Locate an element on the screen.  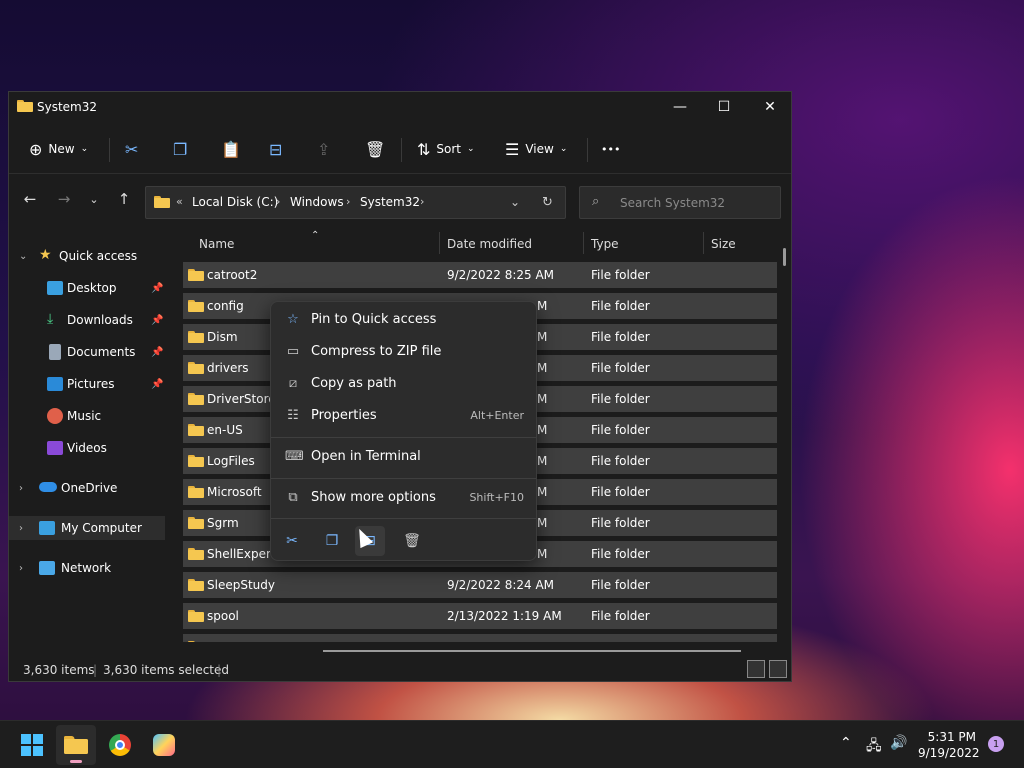
sidebar-item-onedrive: › OneDrive is located at coordinates (87, 488).